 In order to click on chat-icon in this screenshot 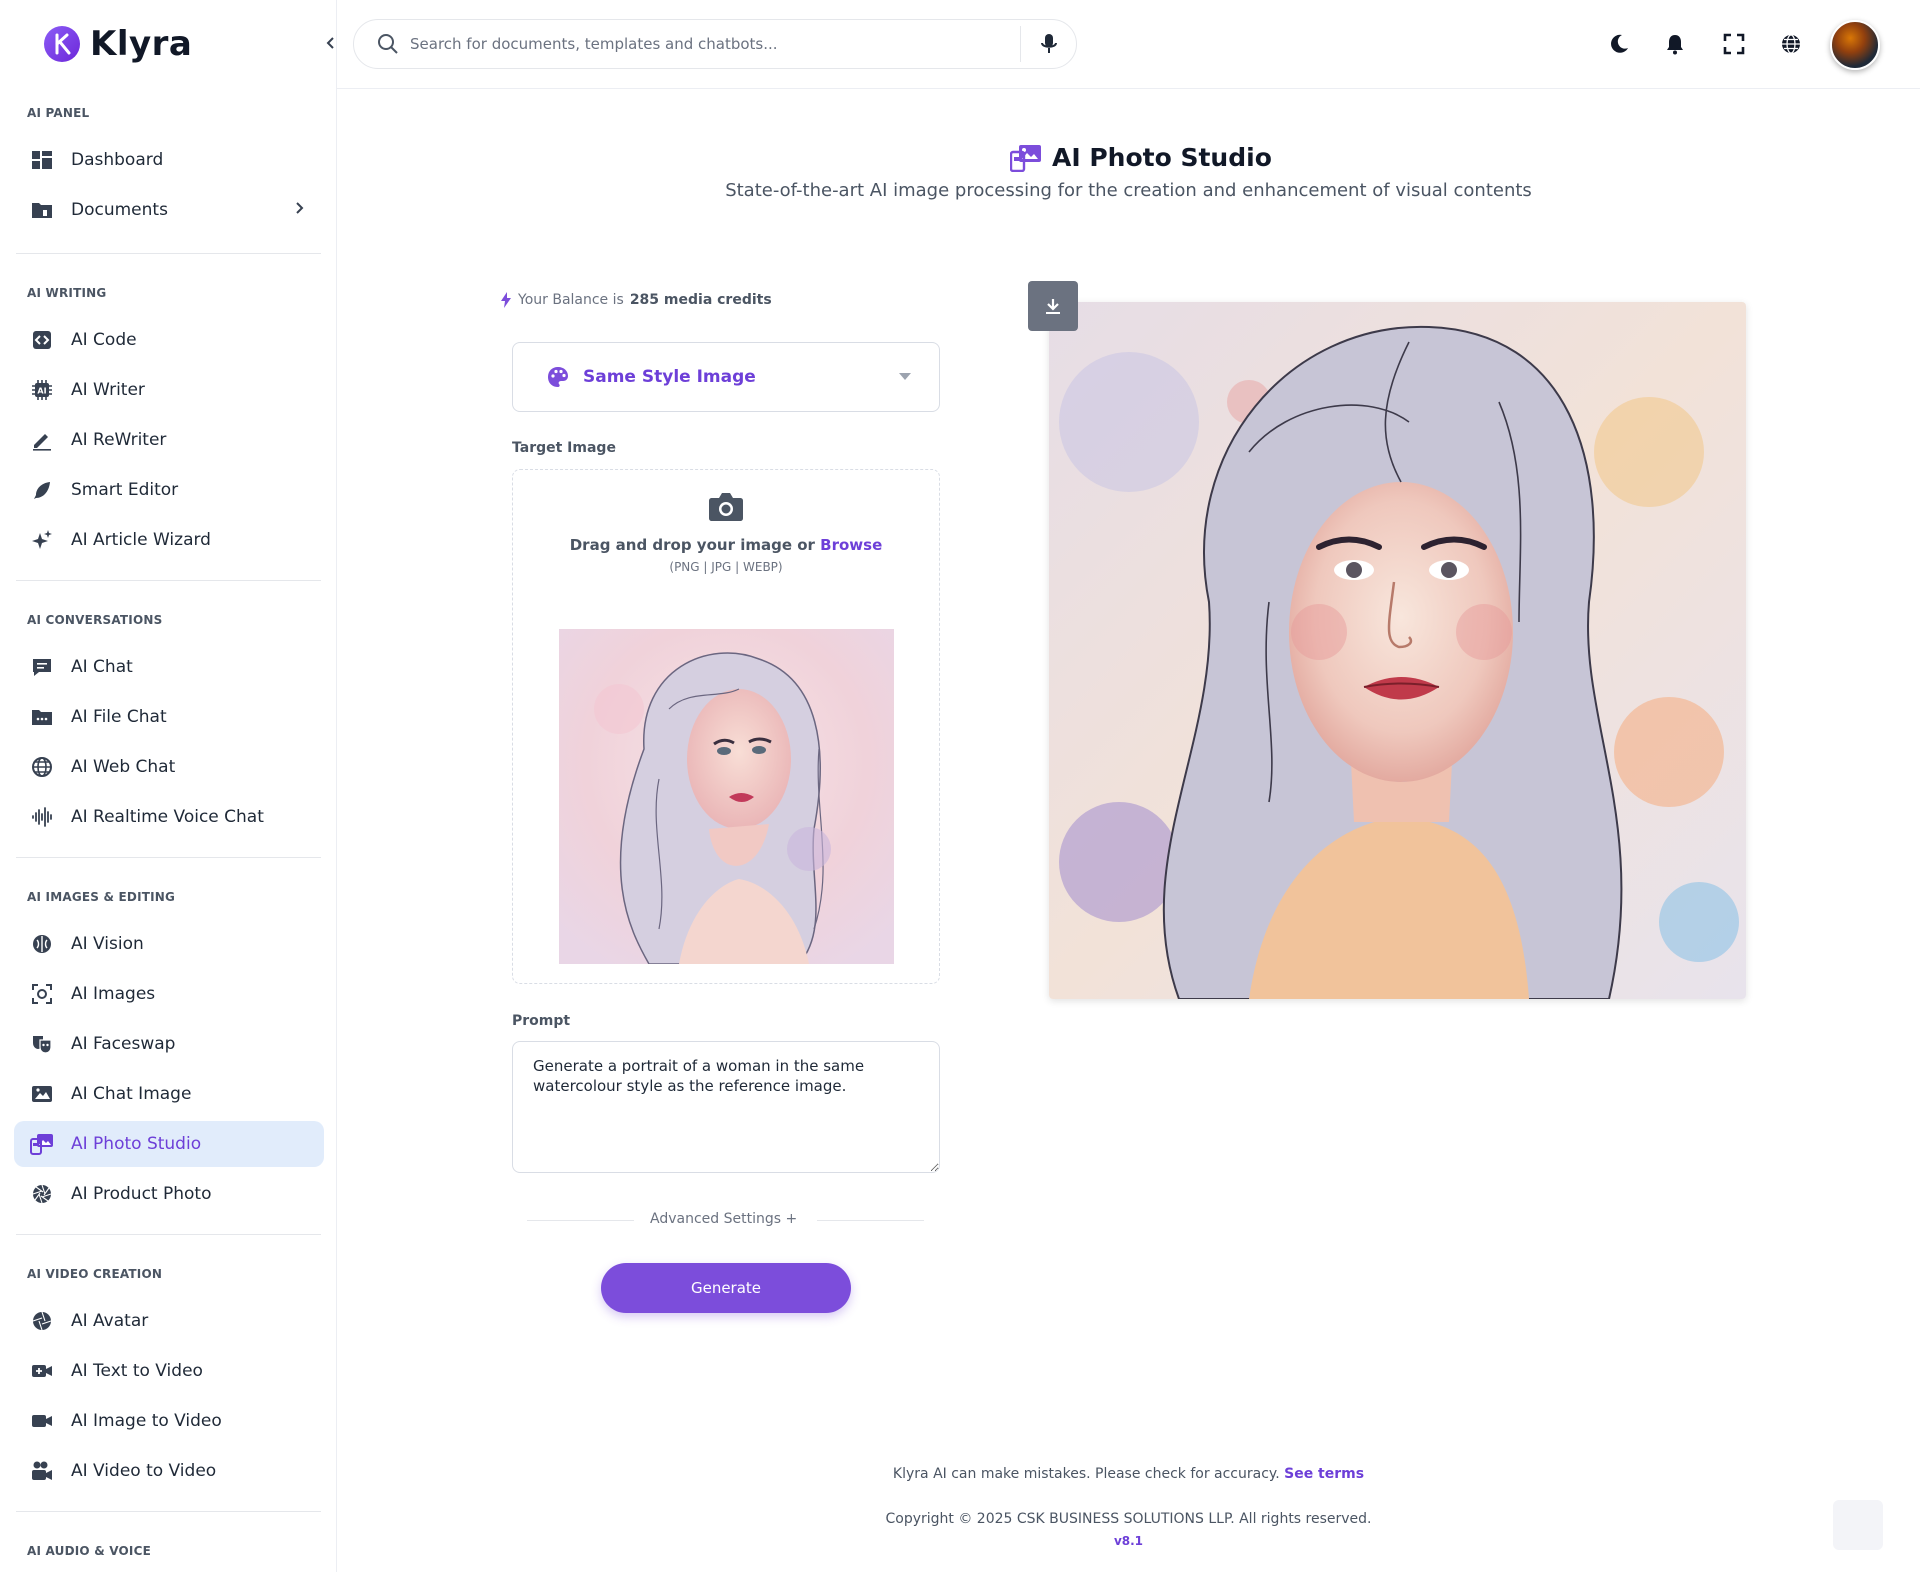, I will do `click(42, 667)`.